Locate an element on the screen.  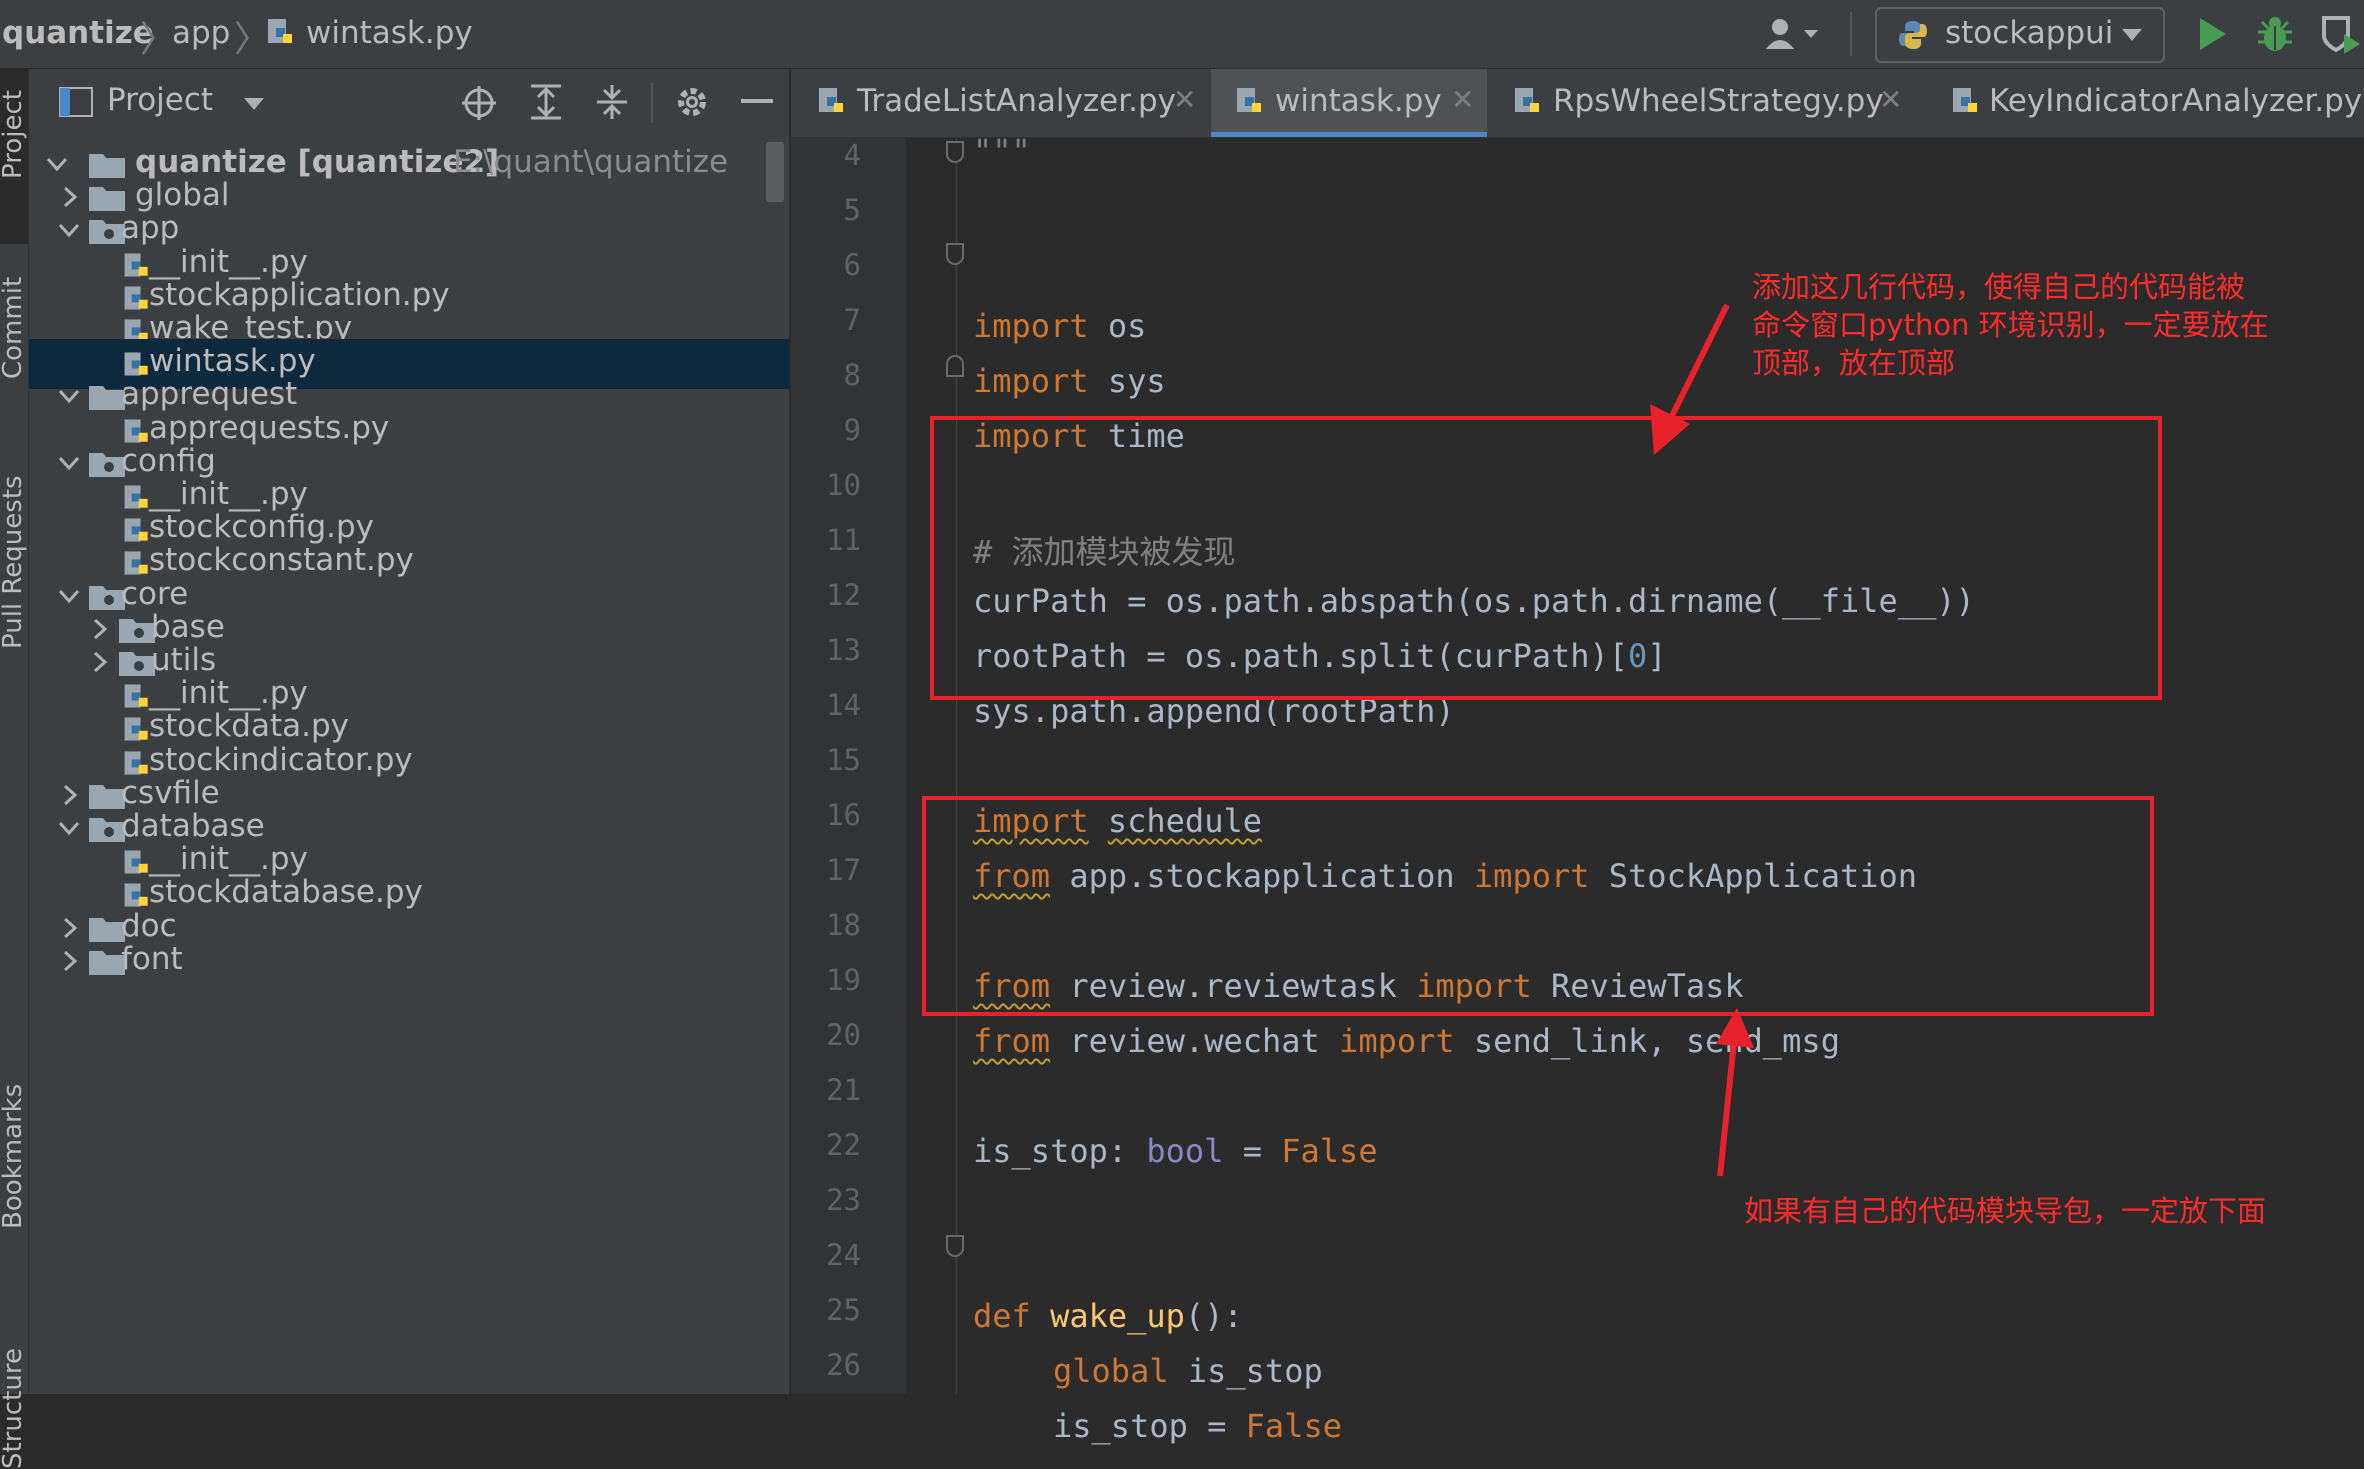
annotation-arrow-bottom-shaft is located at coordinates (1727, 1109).